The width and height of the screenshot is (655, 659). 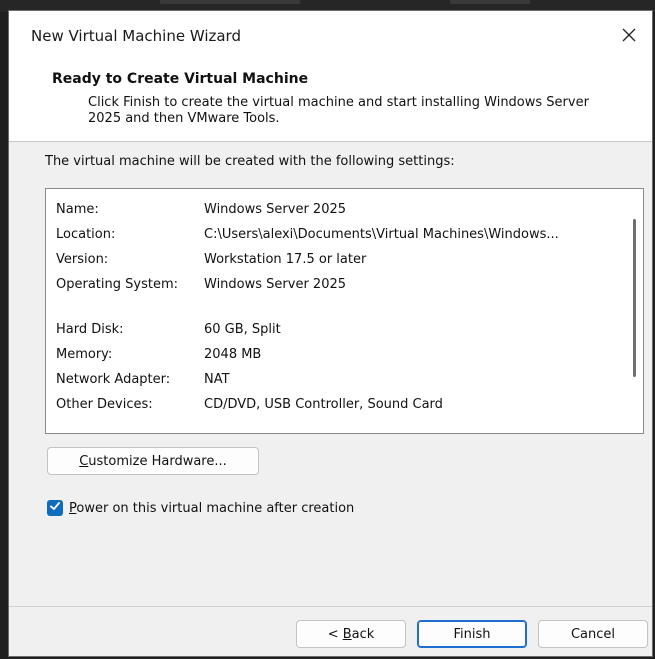 I want to click on cancel-label: Cancel, so click(x=593, y=634).